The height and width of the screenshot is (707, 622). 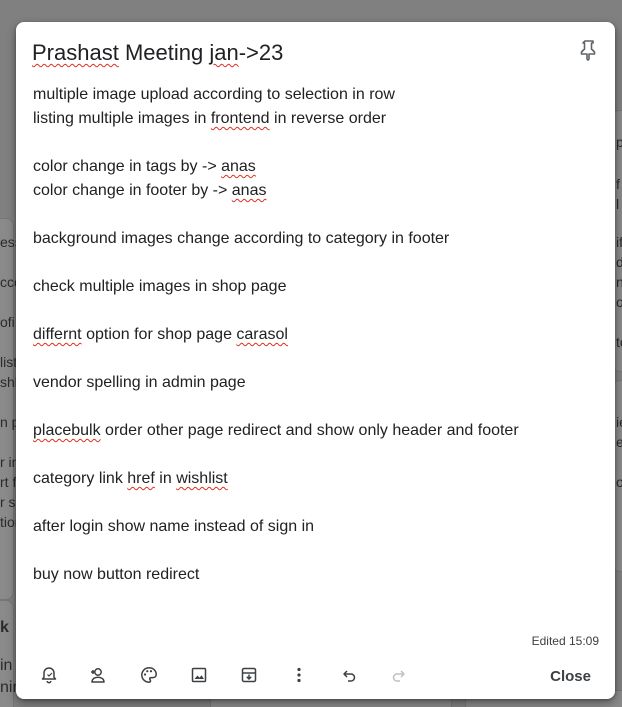 What do you see at coordinates (313, 287) in the screenshot?
I see `note-line: check multiple images in shop page` at bounding box center [313, 287].